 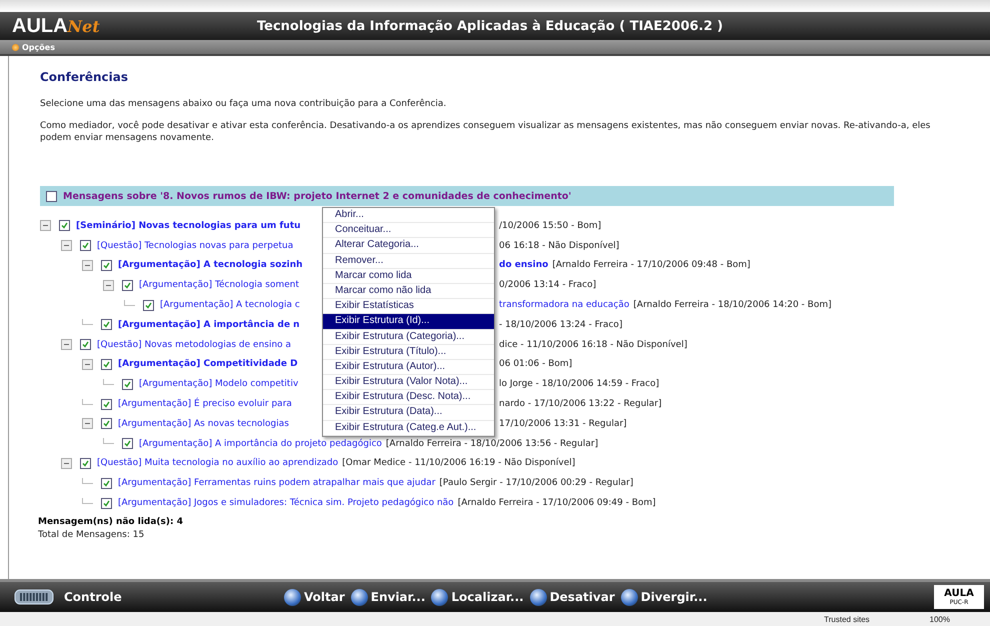 What do you see at coordinates (195, 245) in the screenshot?
I see `message-title: [Questão] Tecnologias novas para perpetua` at bounding box center [195, 245].